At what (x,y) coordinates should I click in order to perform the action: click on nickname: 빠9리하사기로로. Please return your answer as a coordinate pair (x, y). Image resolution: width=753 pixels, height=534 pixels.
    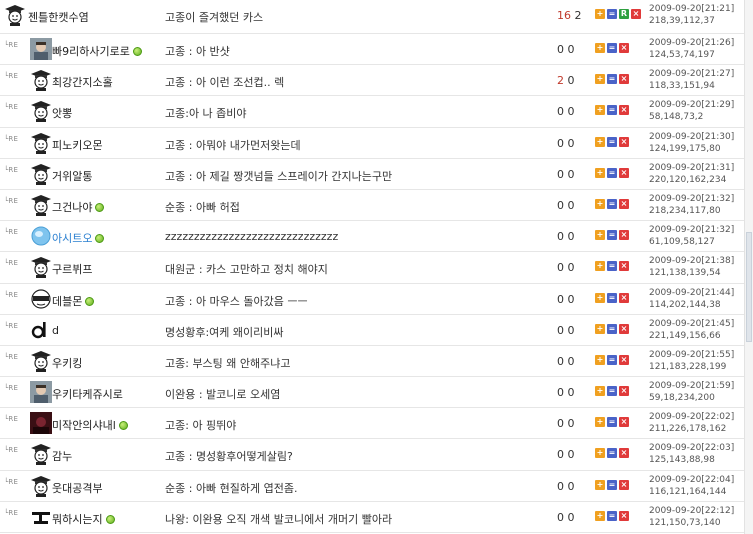
    Looking at the image, I should click on (97, 51).